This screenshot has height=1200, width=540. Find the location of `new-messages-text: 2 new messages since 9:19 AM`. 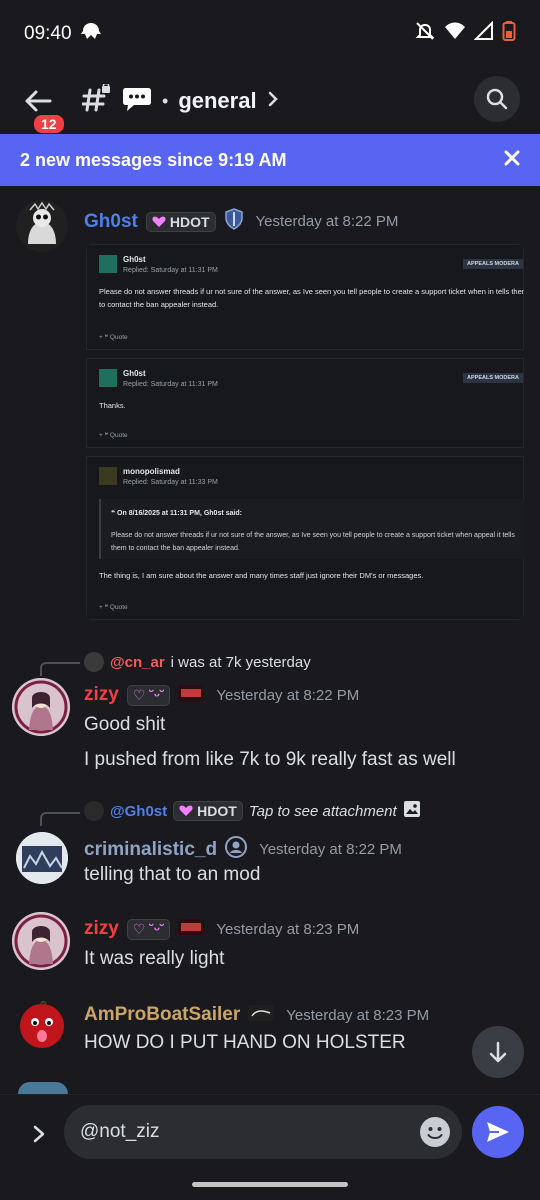

new-messages-text: 2 new messages since 9:19 AM is located at coordinates (153, 159).